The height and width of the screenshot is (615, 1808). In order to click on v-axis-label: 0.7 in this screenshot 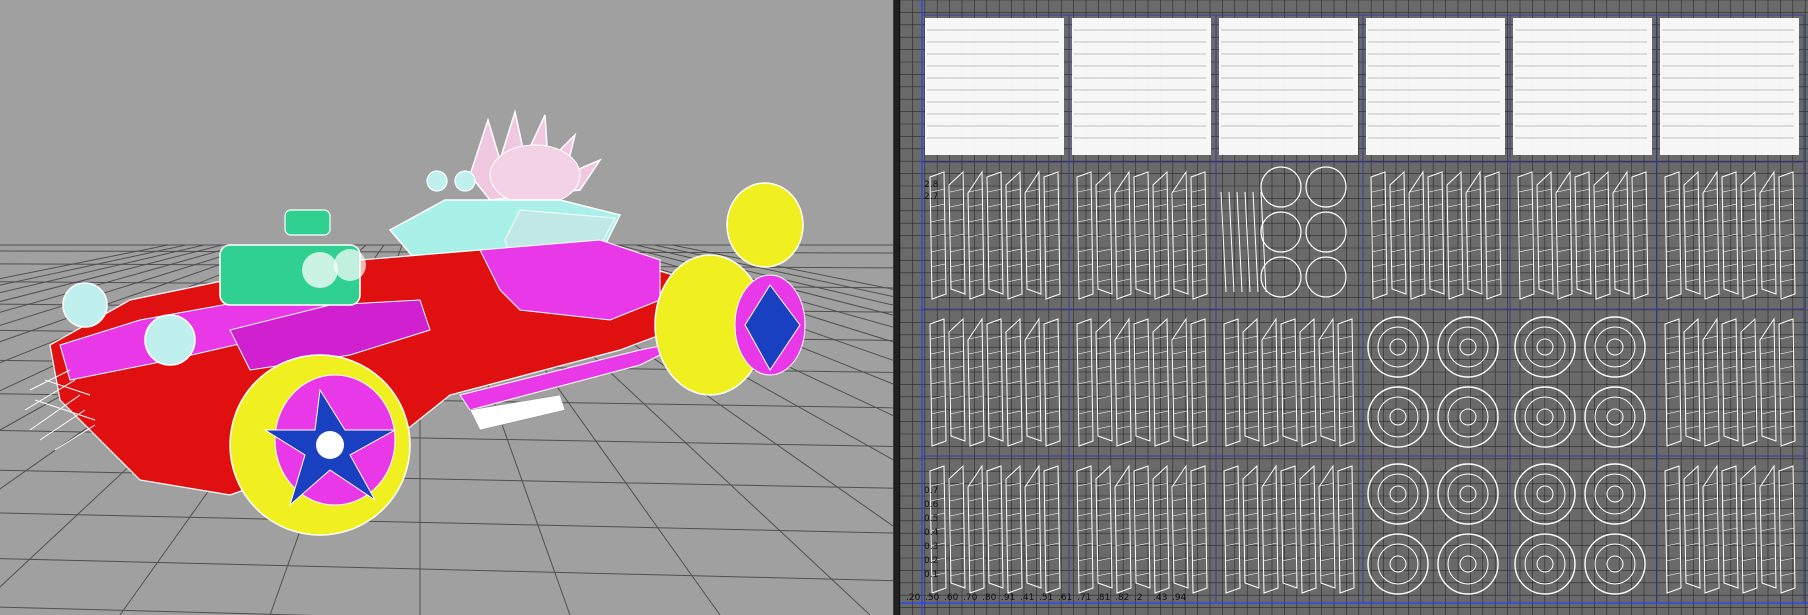, I will do `click(931, 491)`.